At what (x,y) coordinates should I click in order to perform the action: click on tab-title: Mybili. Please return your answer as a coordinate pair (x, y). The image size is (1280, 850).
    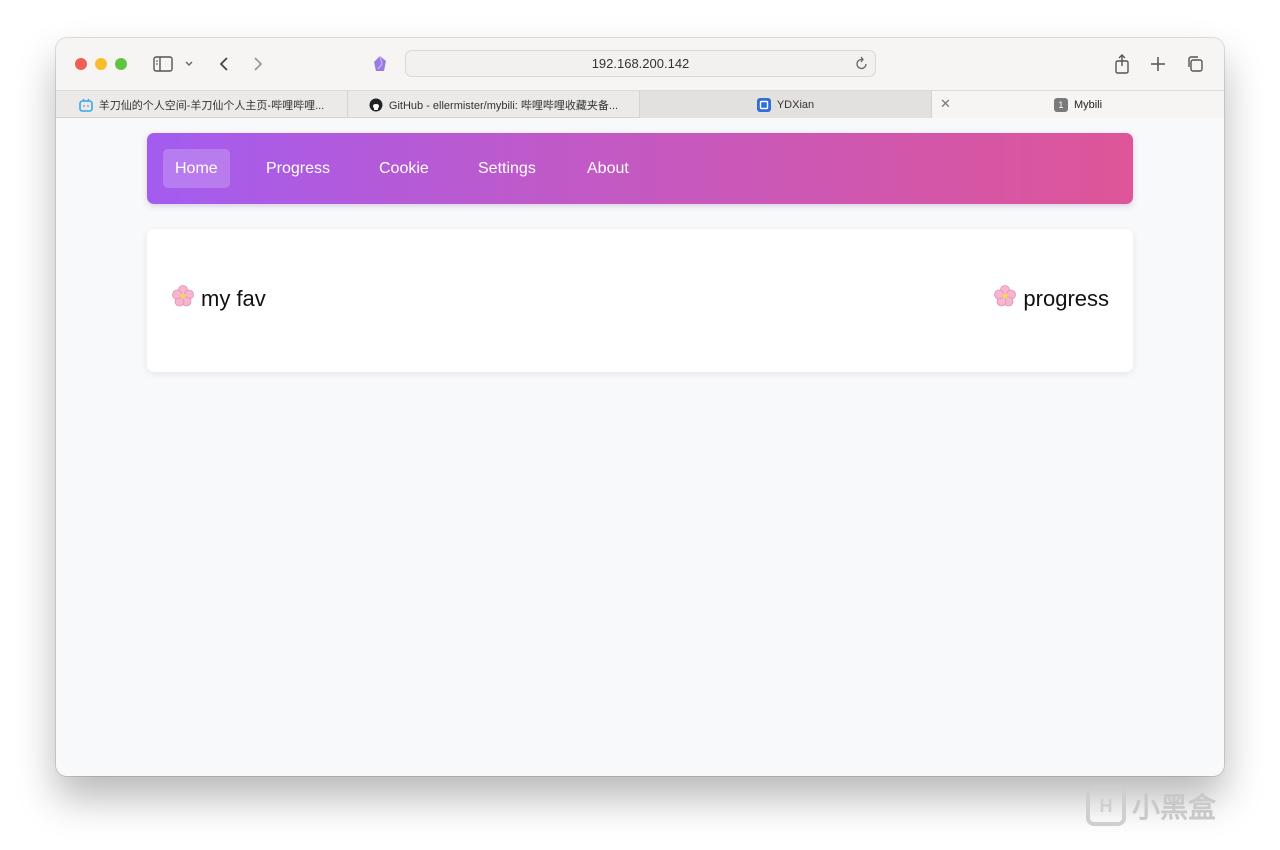
    Looking at the image, I should click on (1088, 104).